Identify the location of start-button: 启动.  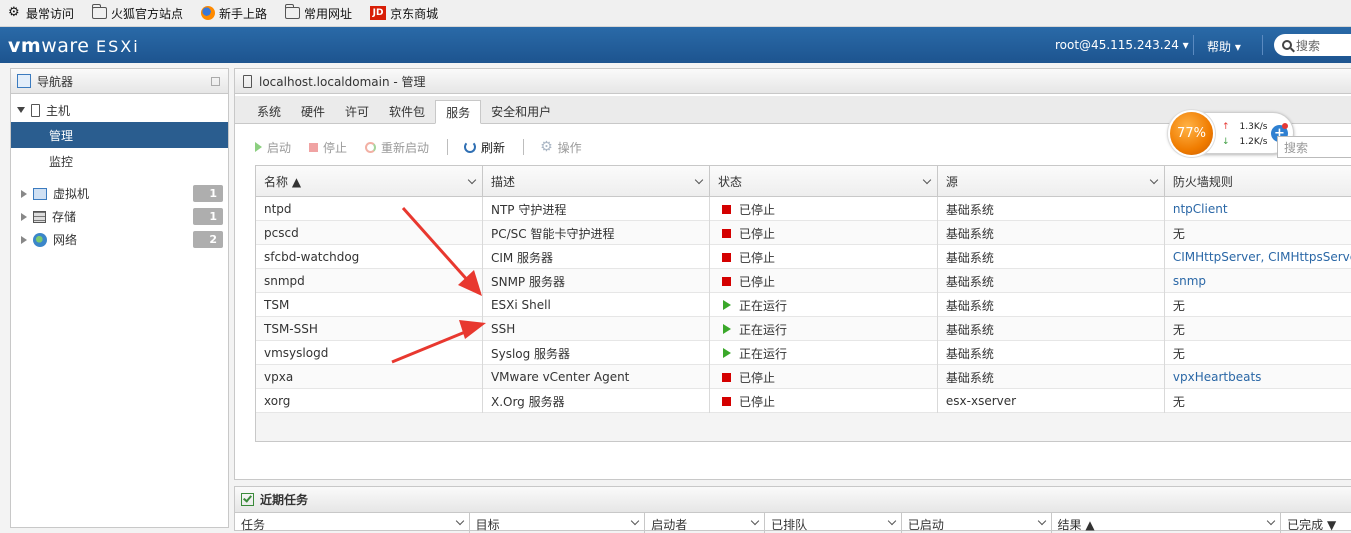
(273, 147).